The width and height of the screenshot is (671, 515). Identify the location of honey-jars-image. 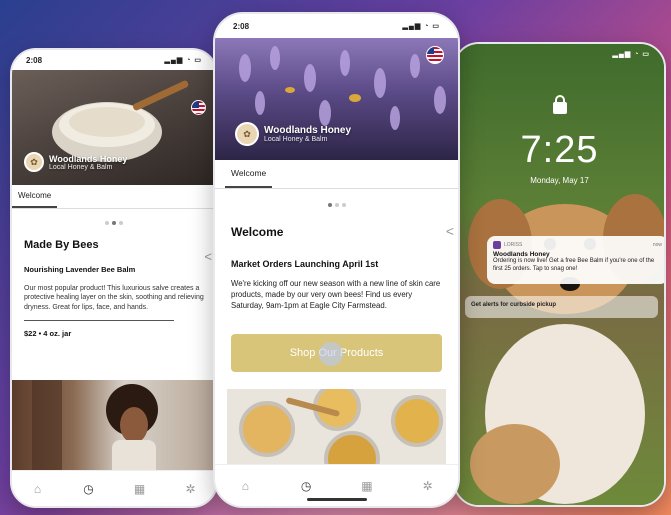
(336, 429).